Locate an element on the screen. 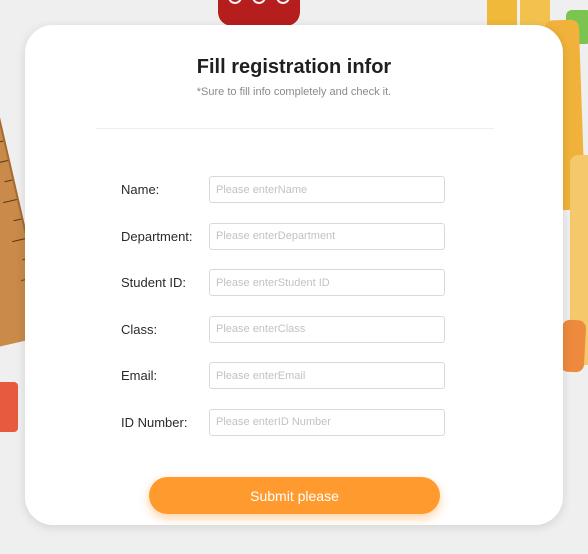 Image resolution: width=588 pixels, height=554 pixels. department-label: Department: is located at coordinates (157, 236).